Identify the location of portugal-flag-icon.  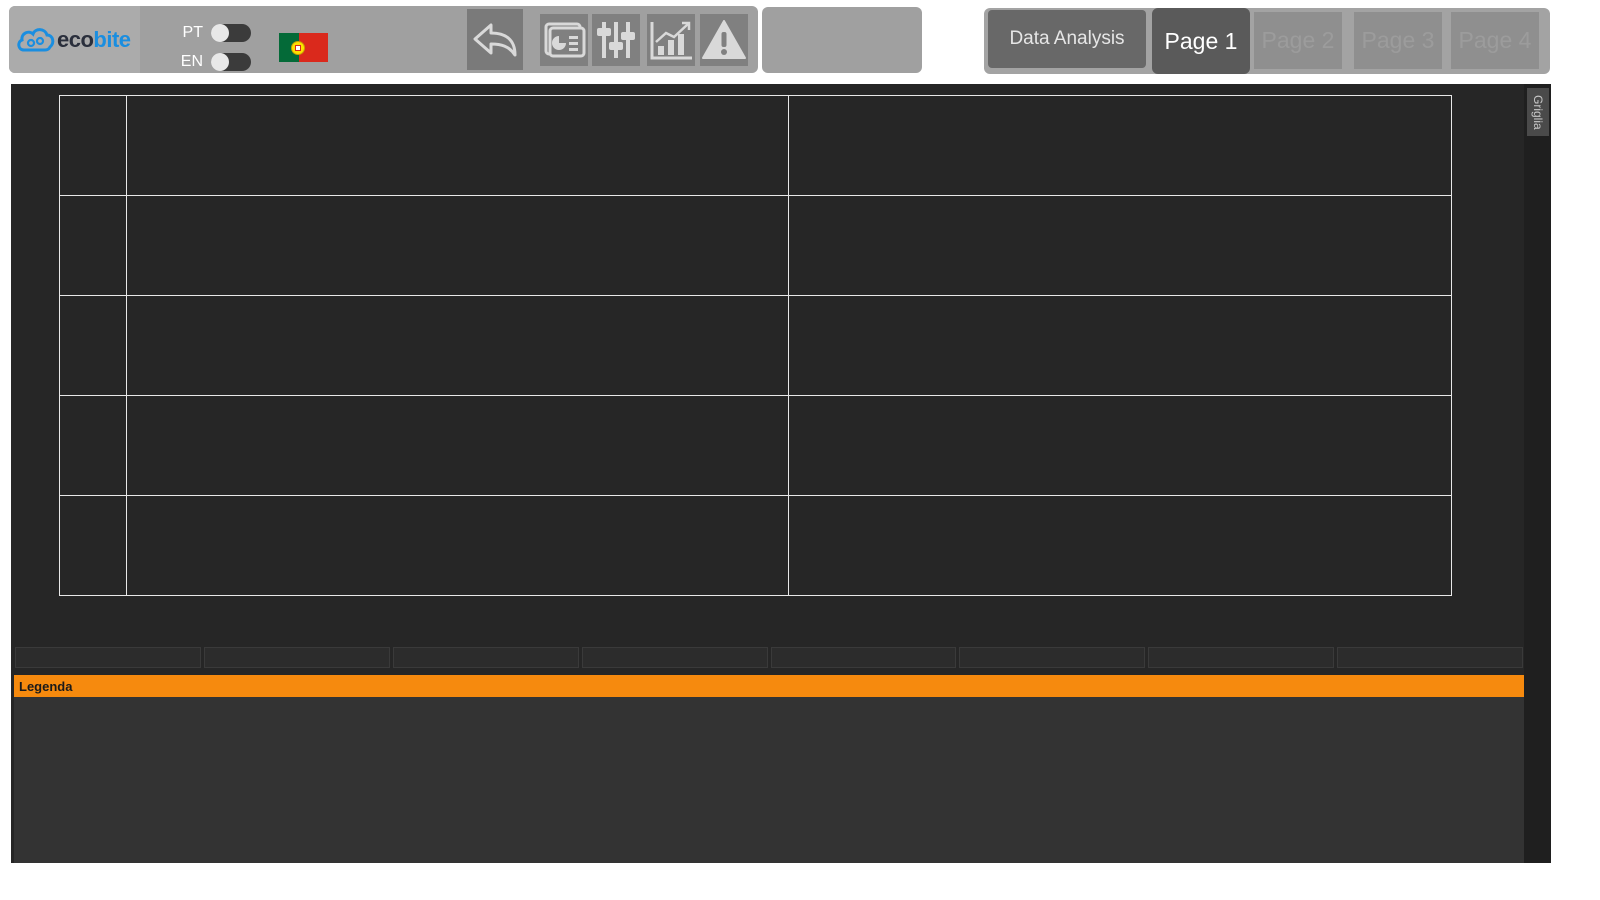
(303, 47).